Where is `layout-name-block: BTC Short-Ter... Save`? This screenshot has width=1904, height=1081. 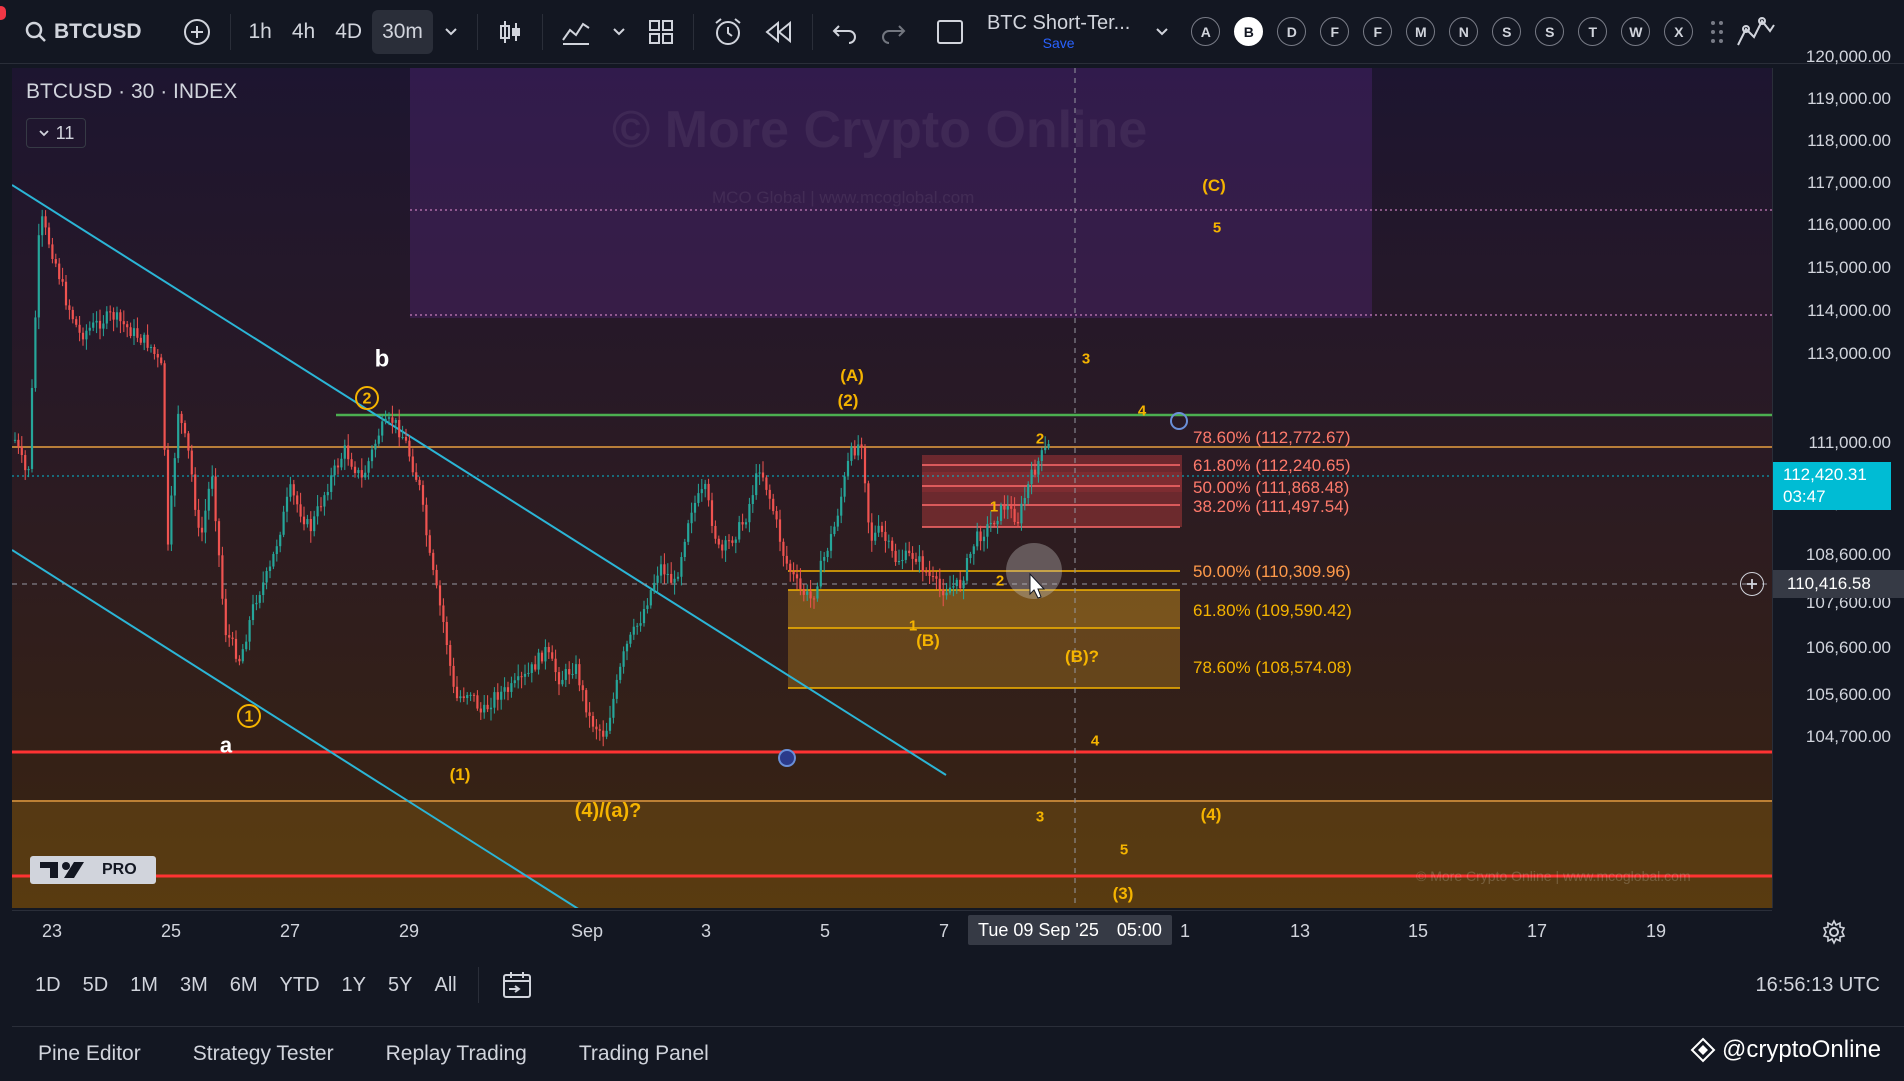
layout-name-block: BTC Short-Ter... Save is located at coordinates (1058, 31).